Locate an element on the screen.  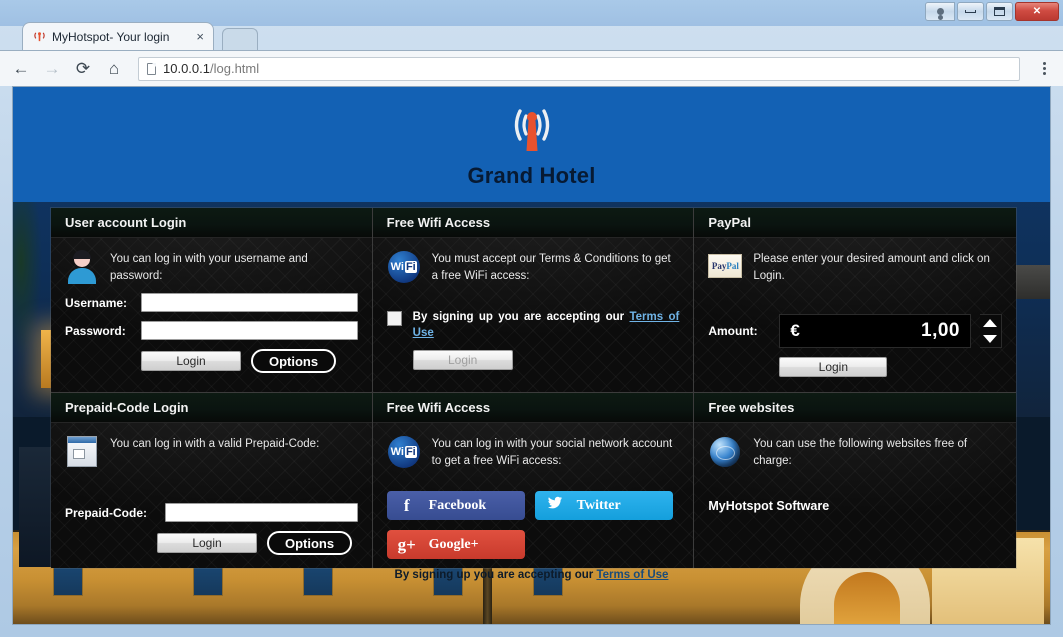
amount-value: 1,00 is located at coordinates (940, 331).